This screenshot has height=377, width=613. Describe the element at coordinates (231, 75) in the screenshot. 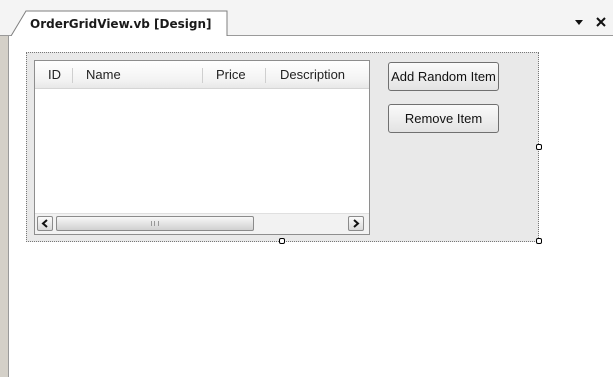

I see `column-header-price: Price` at that location.